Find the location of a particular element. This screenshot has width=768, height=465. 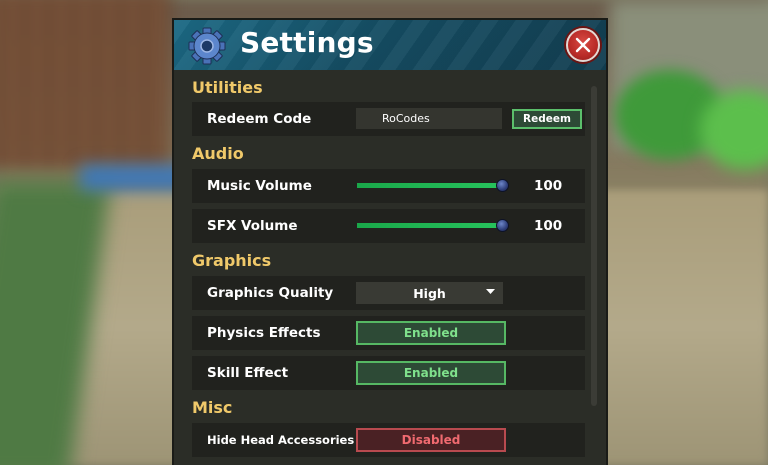

sfx-volume-slider is located at coordinates (433, 225).